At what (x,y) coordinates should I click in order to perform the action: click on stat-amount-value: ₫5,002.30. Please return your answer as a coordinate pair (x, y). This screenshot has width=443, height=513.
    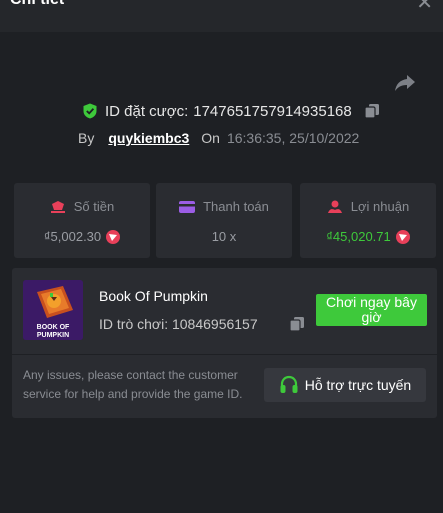
    Looking at the image, I should click on (72, 236).